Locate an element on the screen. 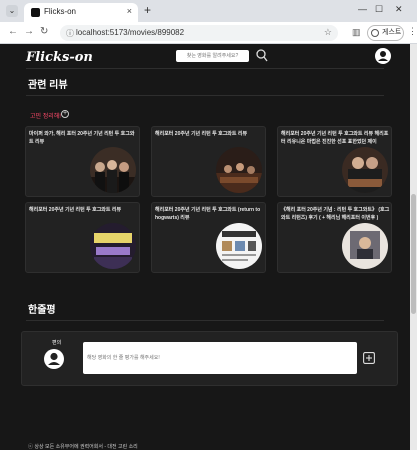 Image resolution: width=417 pixels, height=450 pixels. address-url: localhost:5173/movies/899082 is located at coordinates (130, 32).